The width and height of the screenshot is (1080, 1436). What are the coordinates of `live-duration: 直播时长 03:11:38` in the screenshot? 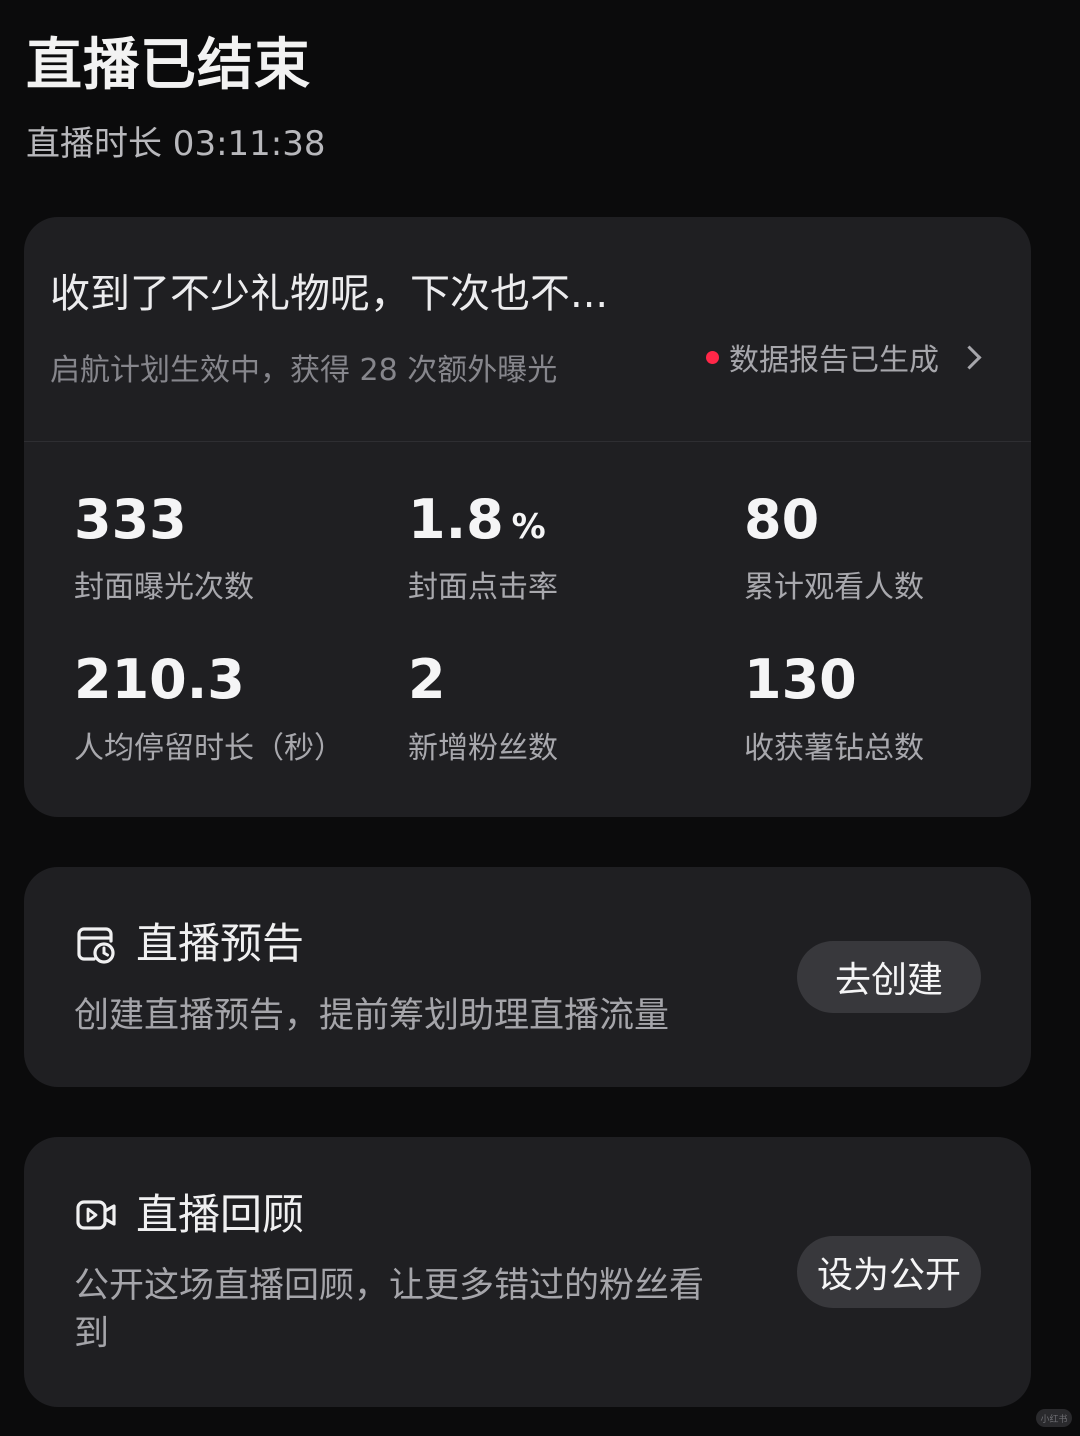 It's located at (176, 144).